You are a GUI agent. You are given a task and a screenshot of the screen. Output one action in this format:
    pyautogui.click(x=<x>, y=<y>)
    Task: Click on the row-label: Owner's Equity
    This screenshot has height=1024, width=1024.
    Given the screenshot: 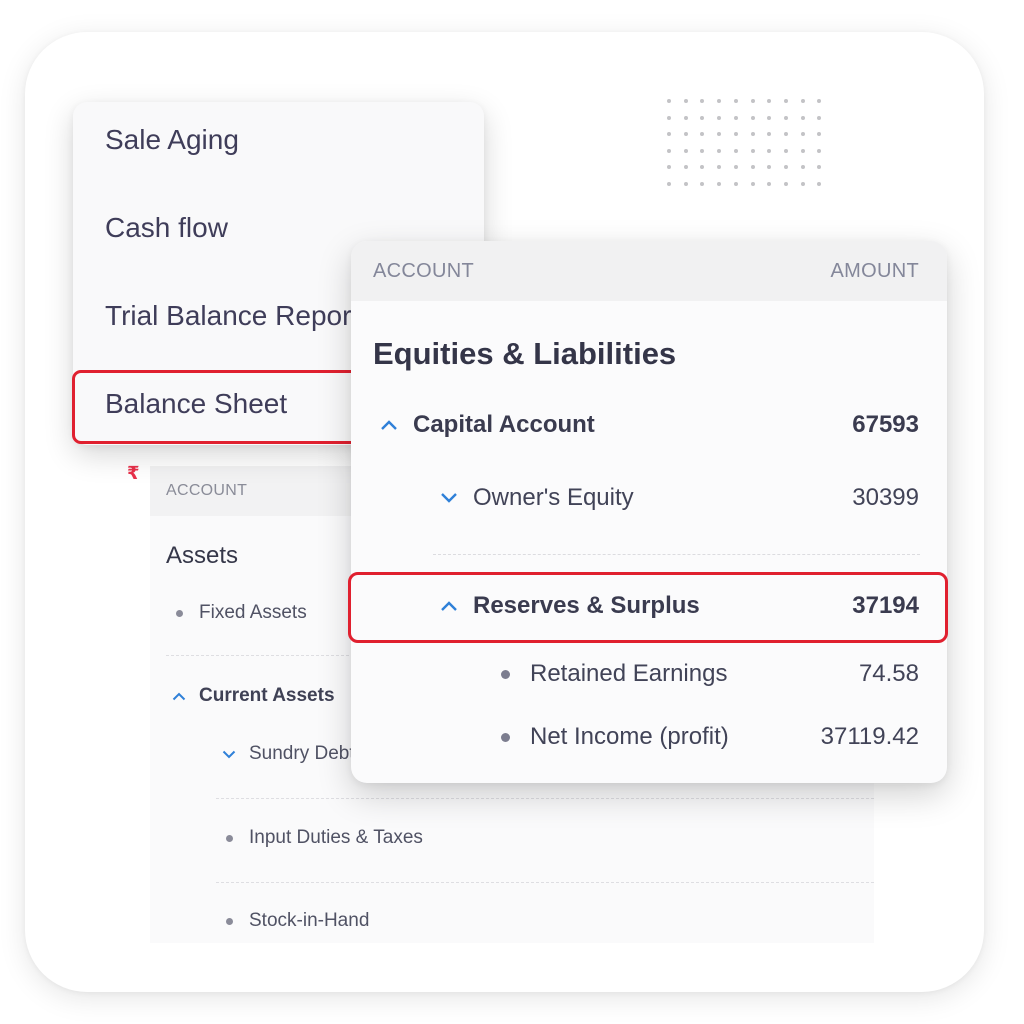 What is the action you would take?
    pyautogui.click(x=553, y=497)
    